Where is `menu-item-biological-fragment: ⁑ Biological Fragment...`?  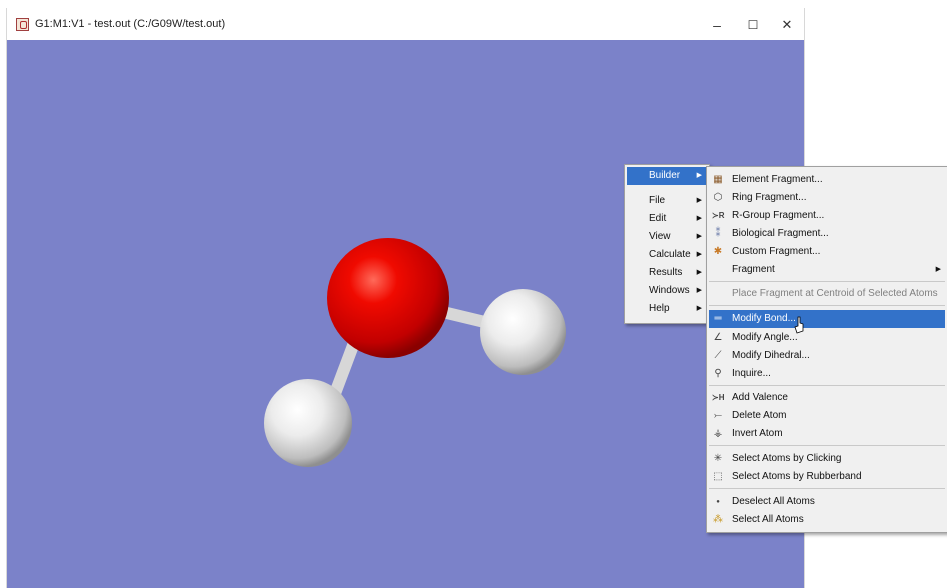
menu-item-biological-fragment: ⁑ Biological Fragment... is located at coordinates (827, 234).